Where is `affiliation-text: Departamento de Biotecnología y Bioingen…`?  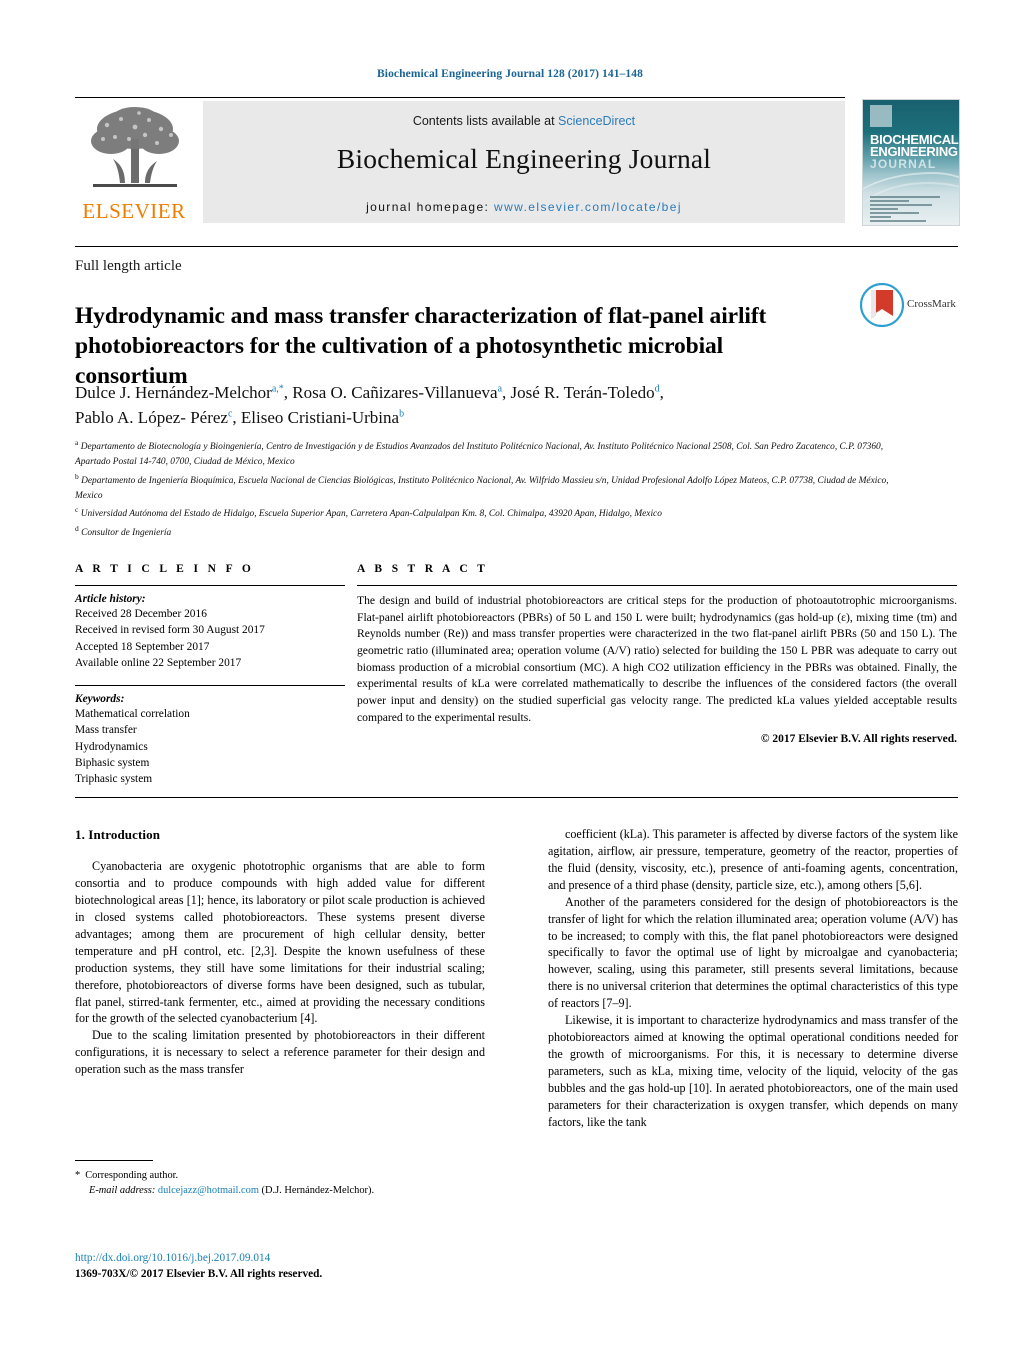
affiliation-text: Departamento de Biotecnología y Bioingen… is located at coordinates (479, 455).